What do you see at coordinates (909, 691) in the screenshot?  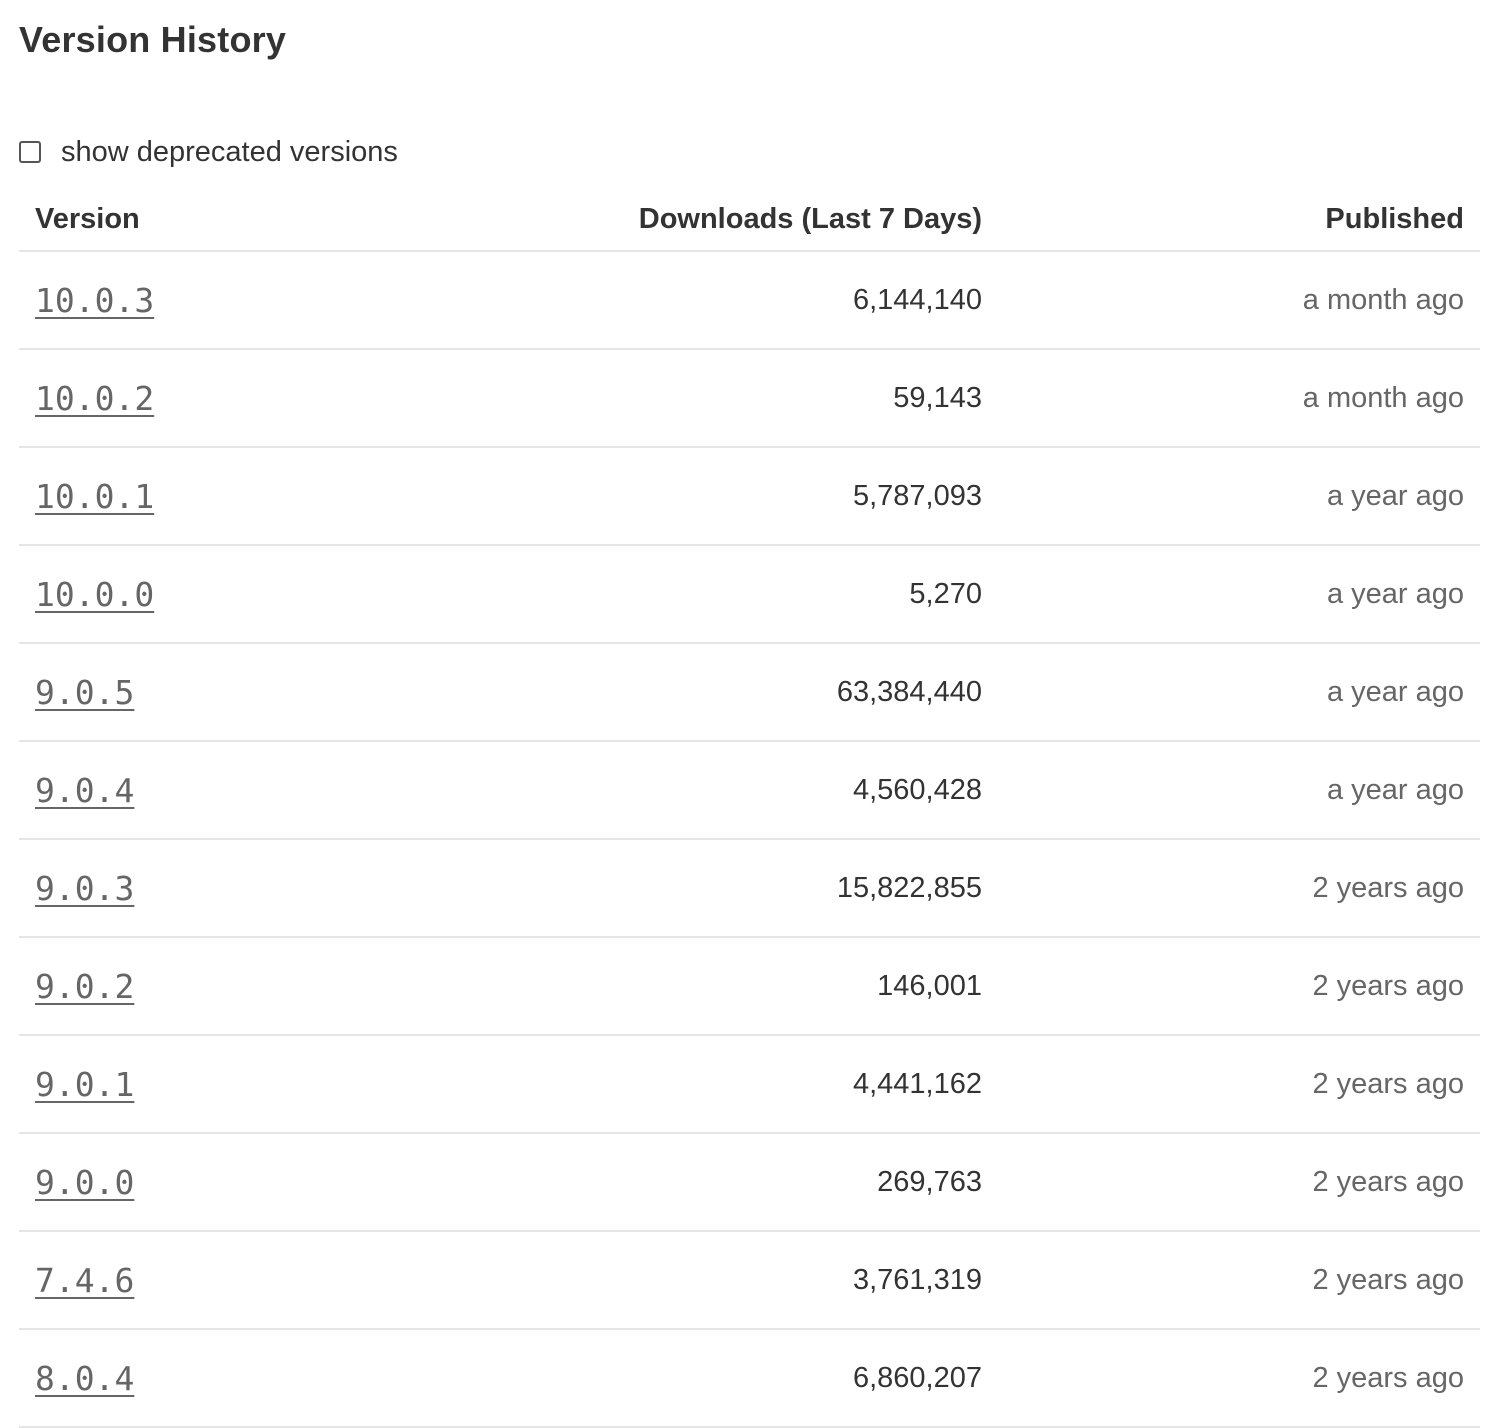 I see `downloads-count: 63,384,440` at bounding box center [909, 691].